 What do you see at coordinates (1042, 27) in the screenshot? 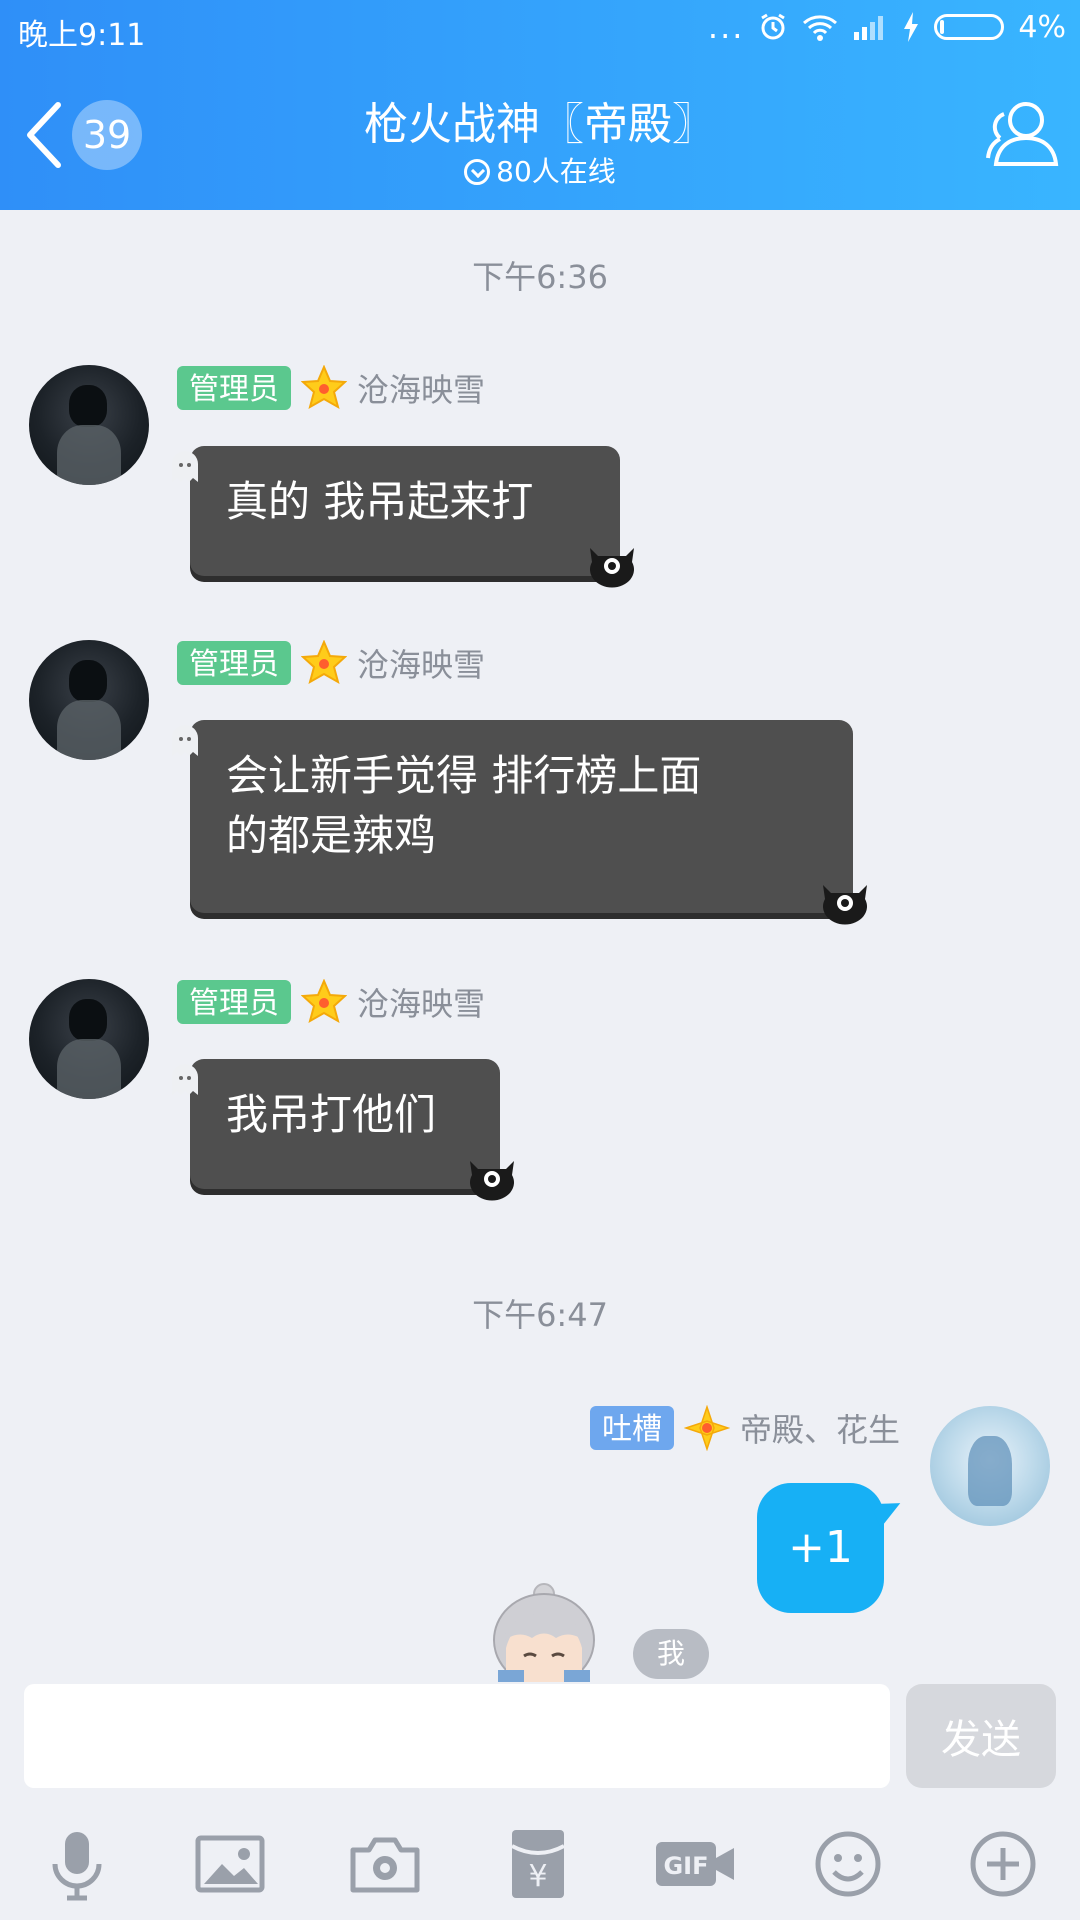
I see `battery-level: 4%` at bounding box center [1042, 27].